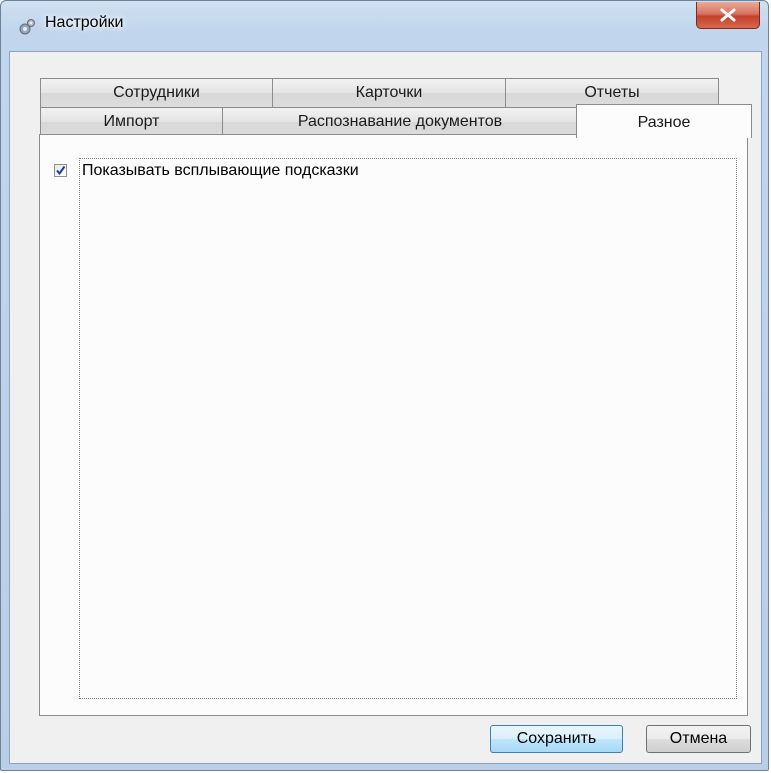  What do you see at coordinates (698, 739) in the screenshot?
I see `cancel-button: Отмена` at bounding box center [698, 739].